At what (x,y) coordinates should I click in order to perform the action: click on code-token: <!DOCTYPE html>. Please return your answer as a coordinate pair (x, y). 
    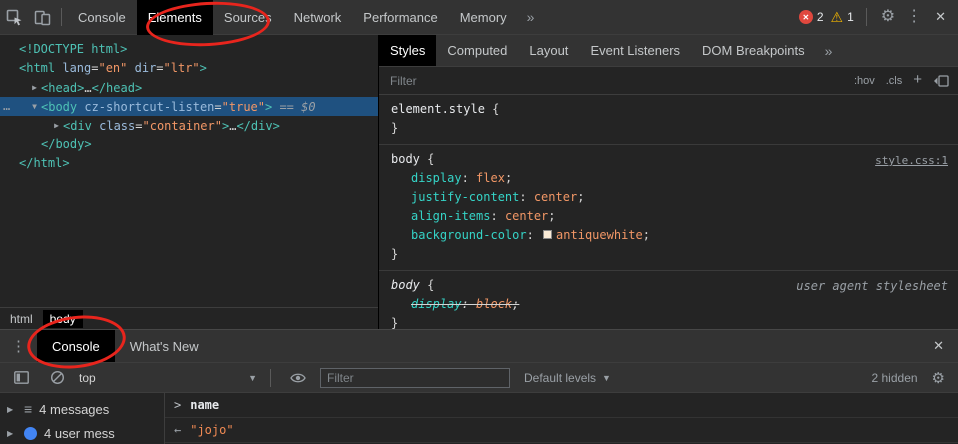
    Looking at the image, I should click on (73, 49).